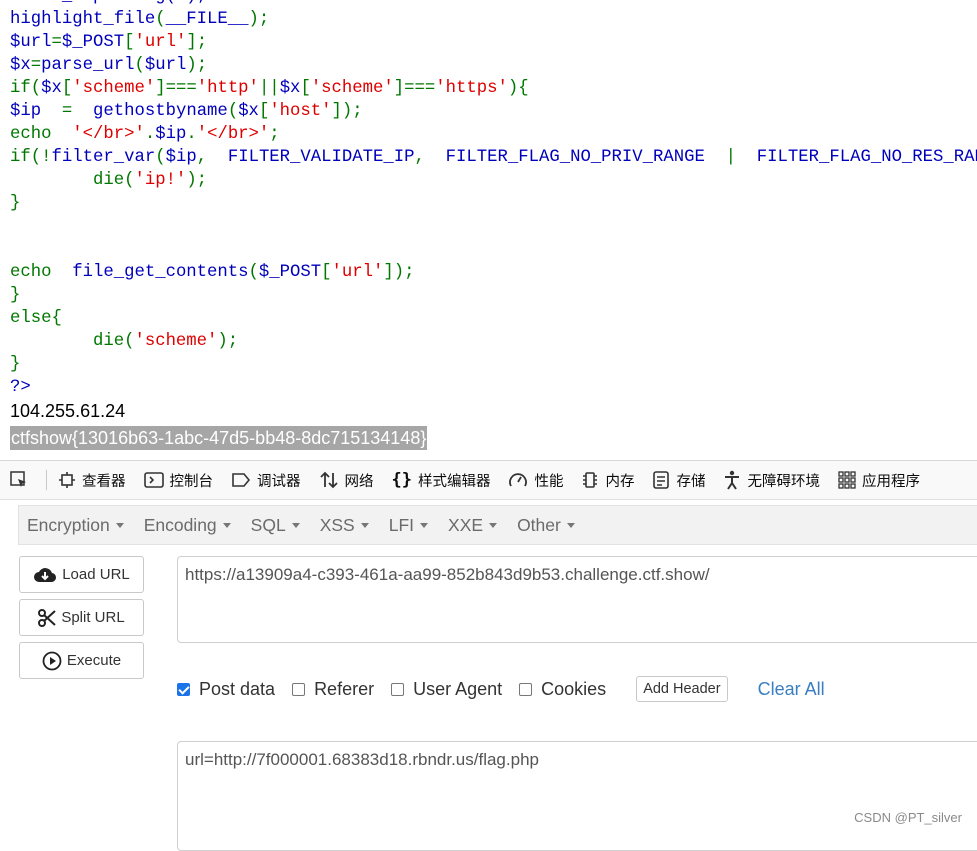 The width and height of the screenshot is (977, 851). I want to click on code-line: echo '</br>'.$ip.'</br>';, so click(493, 134).